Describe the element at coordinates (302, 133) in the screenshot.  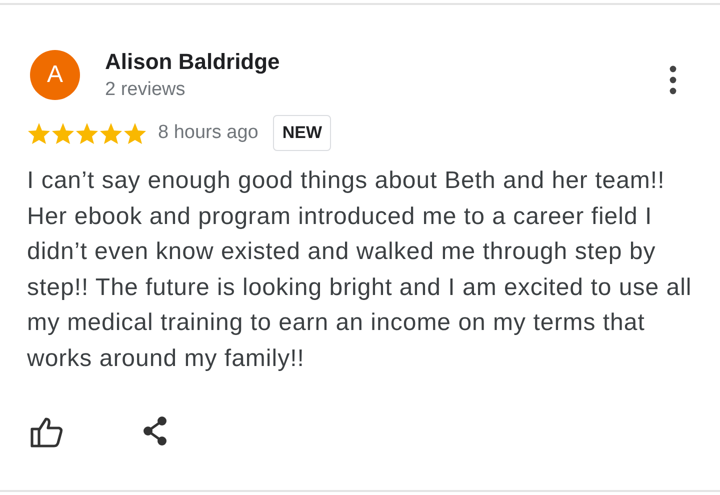
I see `new-badge: NEW` at that location.